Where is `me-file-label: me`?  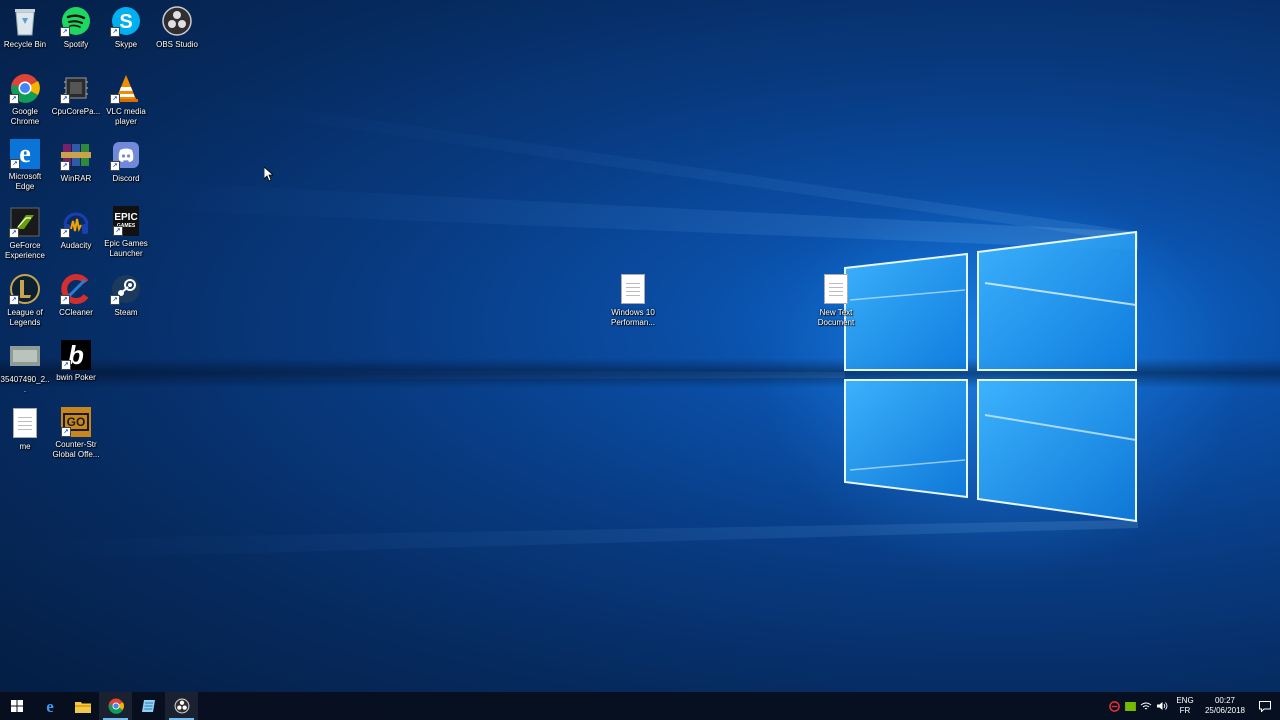
me-file-label: me is located at coordinates (25, 446).